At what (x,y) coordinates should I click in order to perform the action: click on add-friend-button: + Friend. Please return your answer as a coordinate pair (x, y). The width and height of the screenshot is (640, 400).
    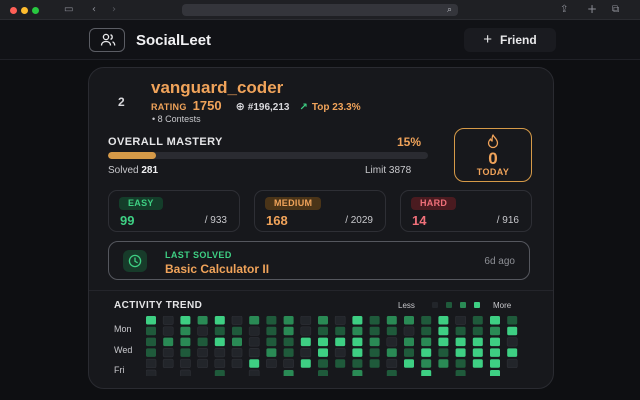
    Looking at the image, I should click on (510, 40).